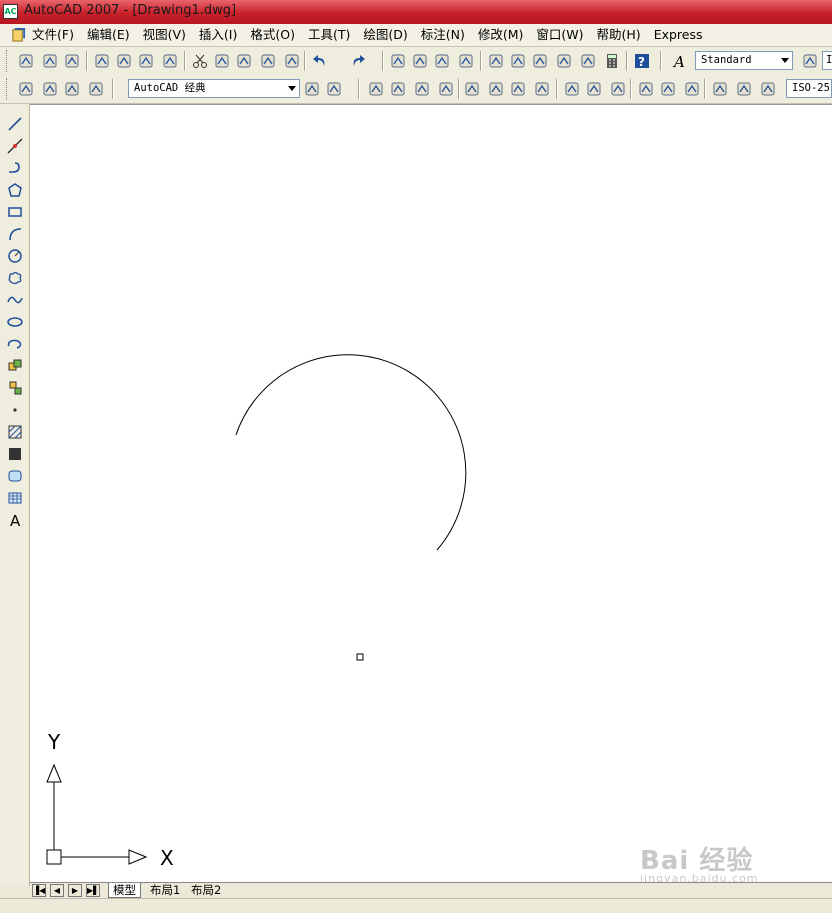 The image size is (832, 913). I want to click on text-style-button: A, so click(680, 61).